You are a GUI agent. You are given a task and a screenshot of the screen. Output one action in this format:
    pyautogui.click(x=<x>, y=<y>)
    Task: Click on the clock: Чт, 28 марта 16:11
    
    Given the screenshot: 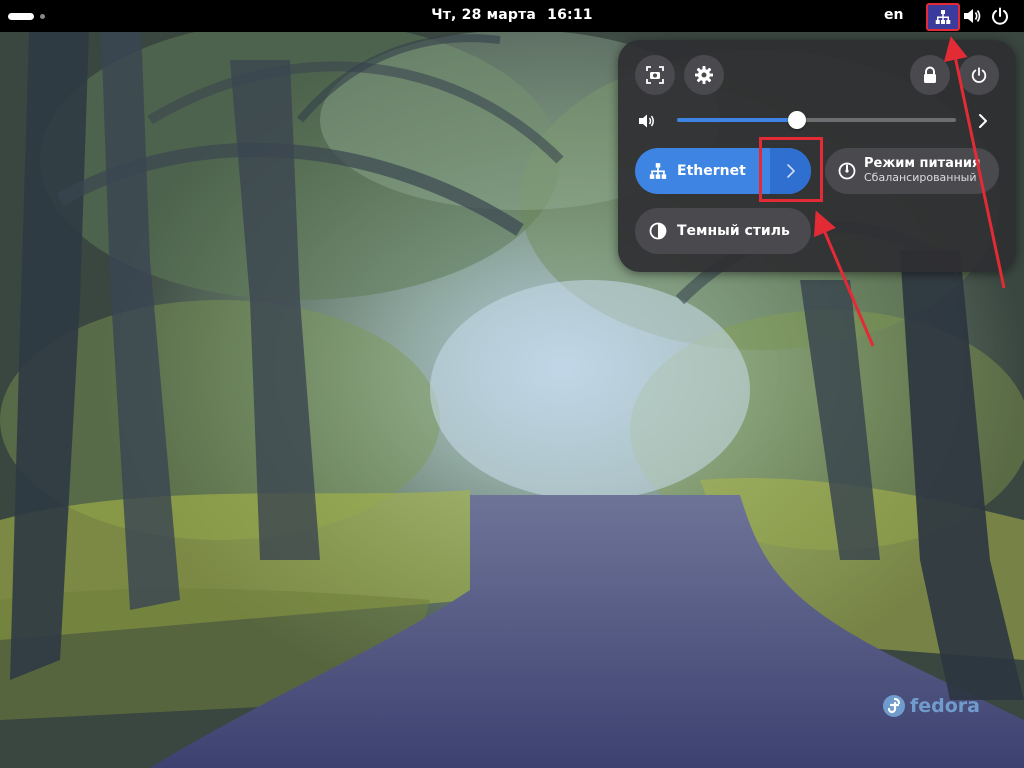 What is the action you would take?
    pyautogui.click(x=512, y=15)
    